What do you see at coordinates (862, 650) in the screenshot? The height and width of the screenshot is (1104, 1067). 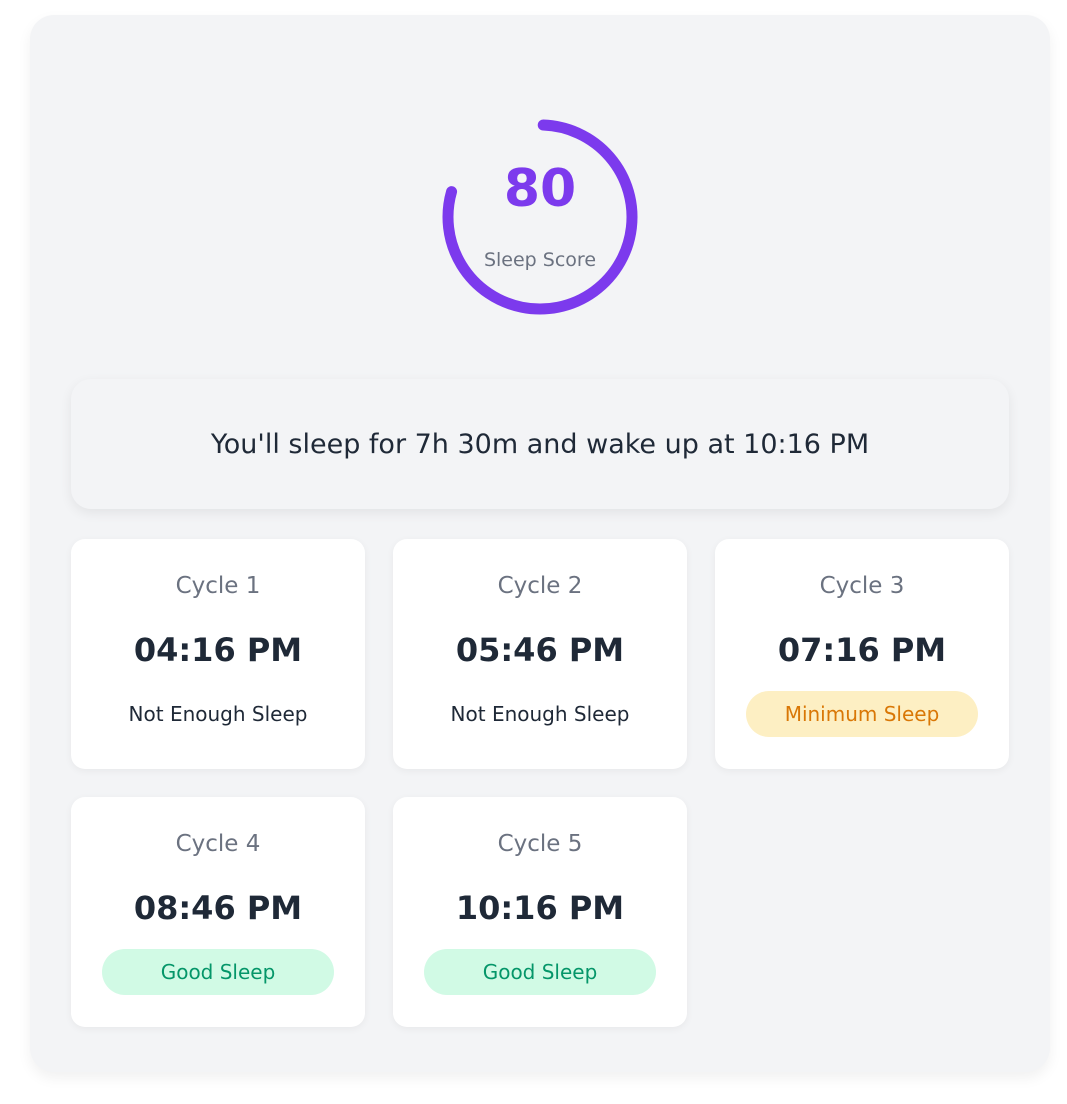 I see `cycle-time: 07:16 PM` at bounding box center [862, 650].